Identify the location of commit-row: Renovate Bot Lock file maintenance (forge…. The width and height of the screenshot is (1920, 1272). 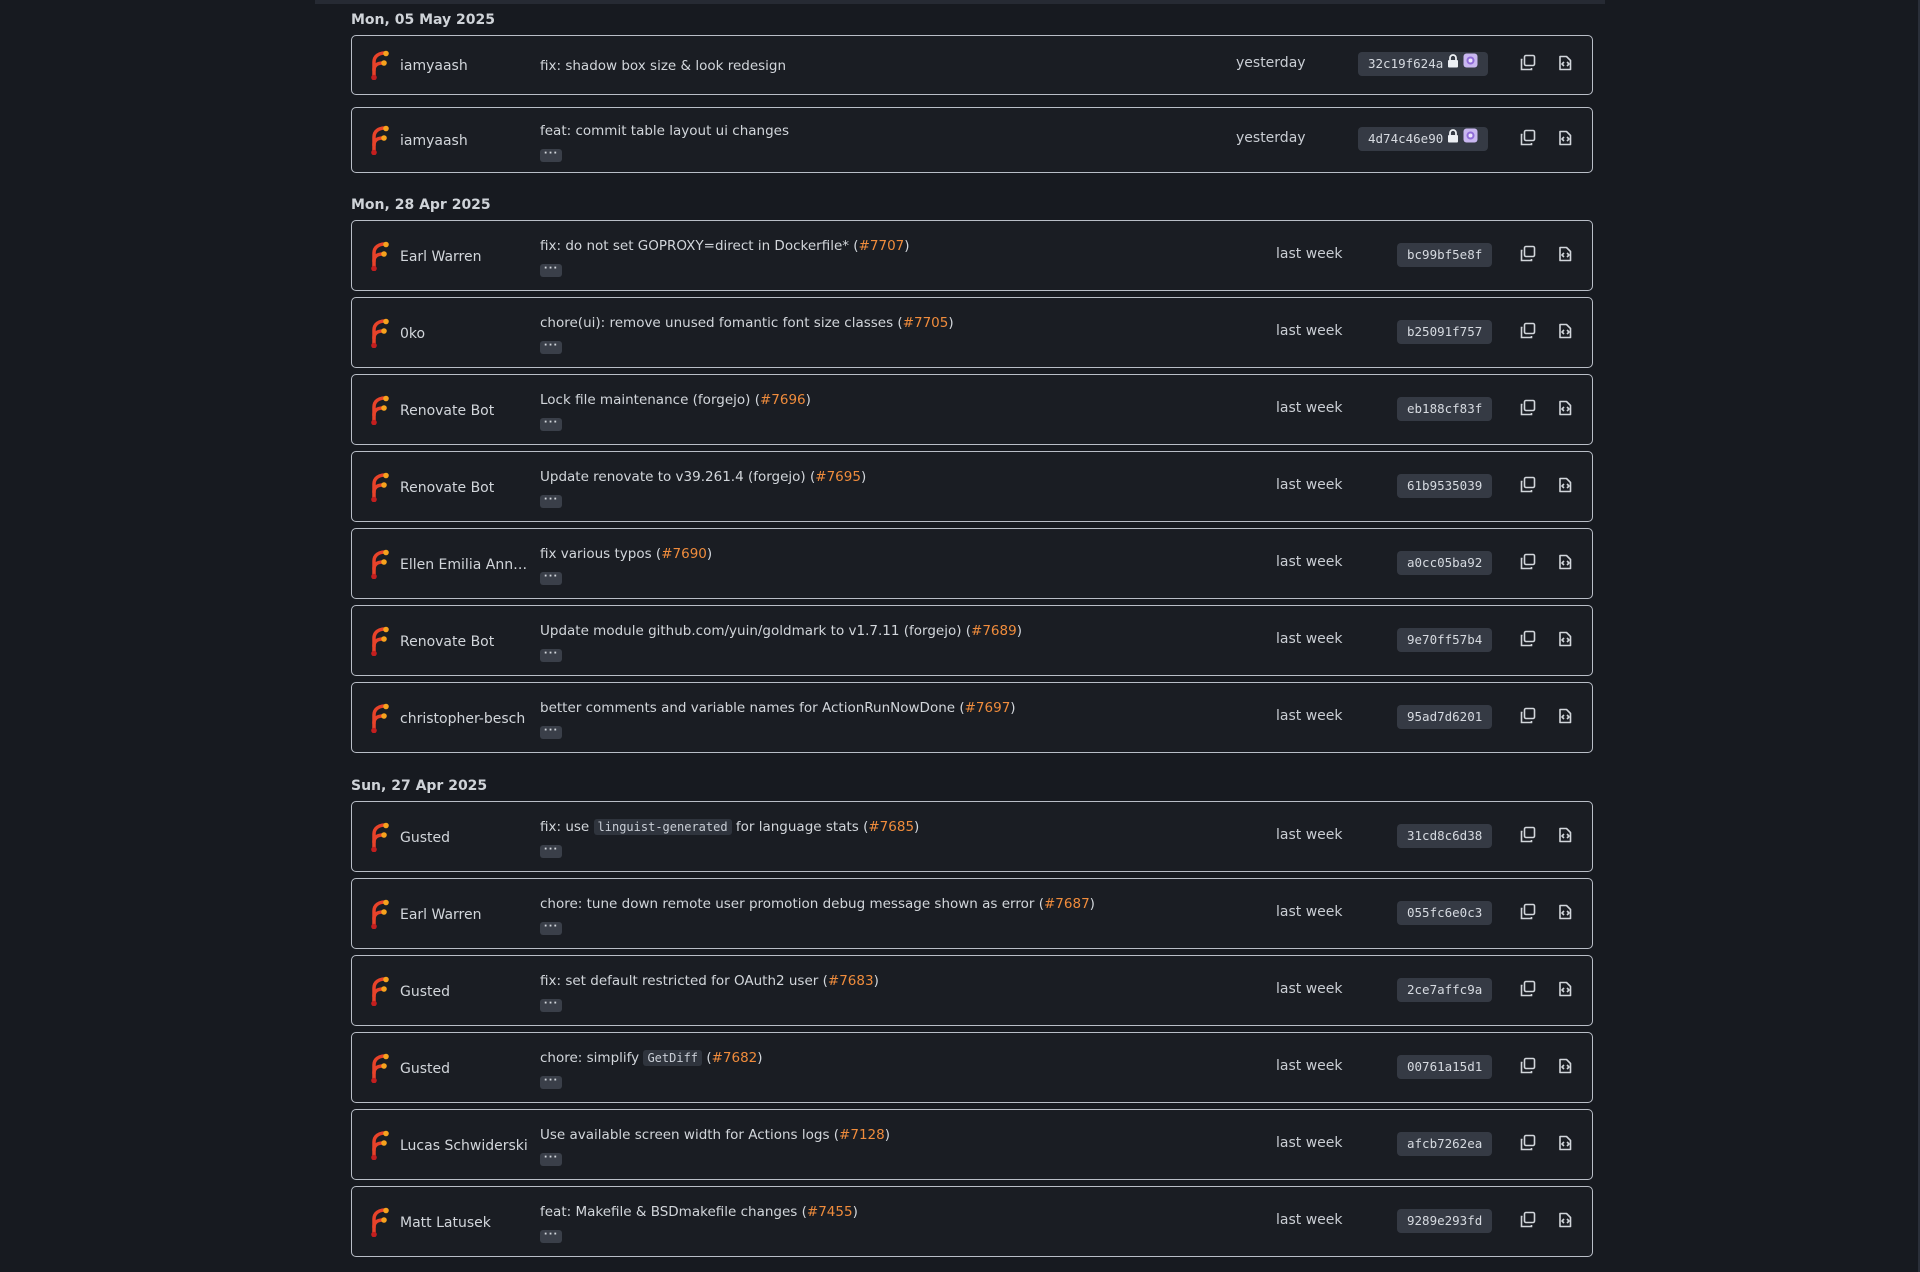
(972, 409).